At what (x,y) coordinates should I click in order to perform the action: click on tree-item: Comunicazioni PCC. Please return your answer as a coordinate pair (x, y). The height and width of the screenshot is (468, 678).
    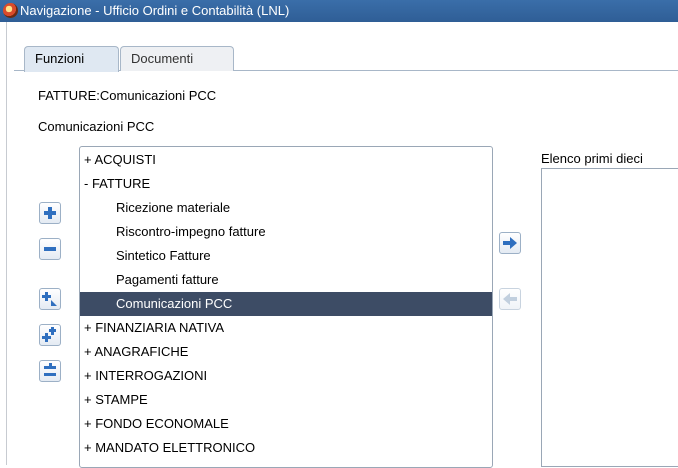
    Looking at the image, I should click on (286, 304).